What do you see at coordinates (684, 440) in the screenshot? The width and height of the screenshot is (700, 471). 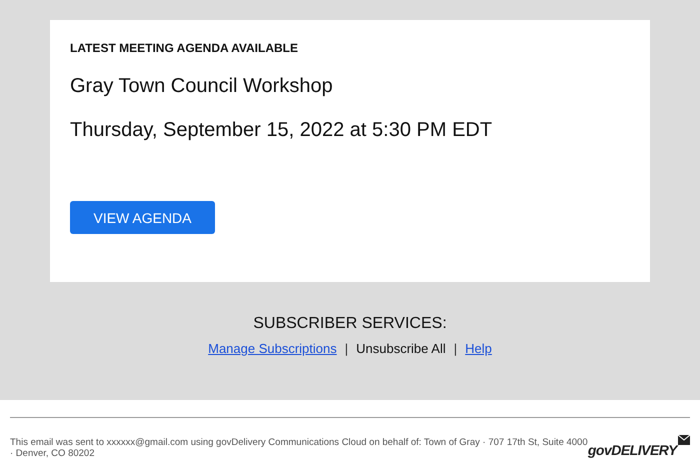 I see `envelope-icon` at bounding box center [684, 440].